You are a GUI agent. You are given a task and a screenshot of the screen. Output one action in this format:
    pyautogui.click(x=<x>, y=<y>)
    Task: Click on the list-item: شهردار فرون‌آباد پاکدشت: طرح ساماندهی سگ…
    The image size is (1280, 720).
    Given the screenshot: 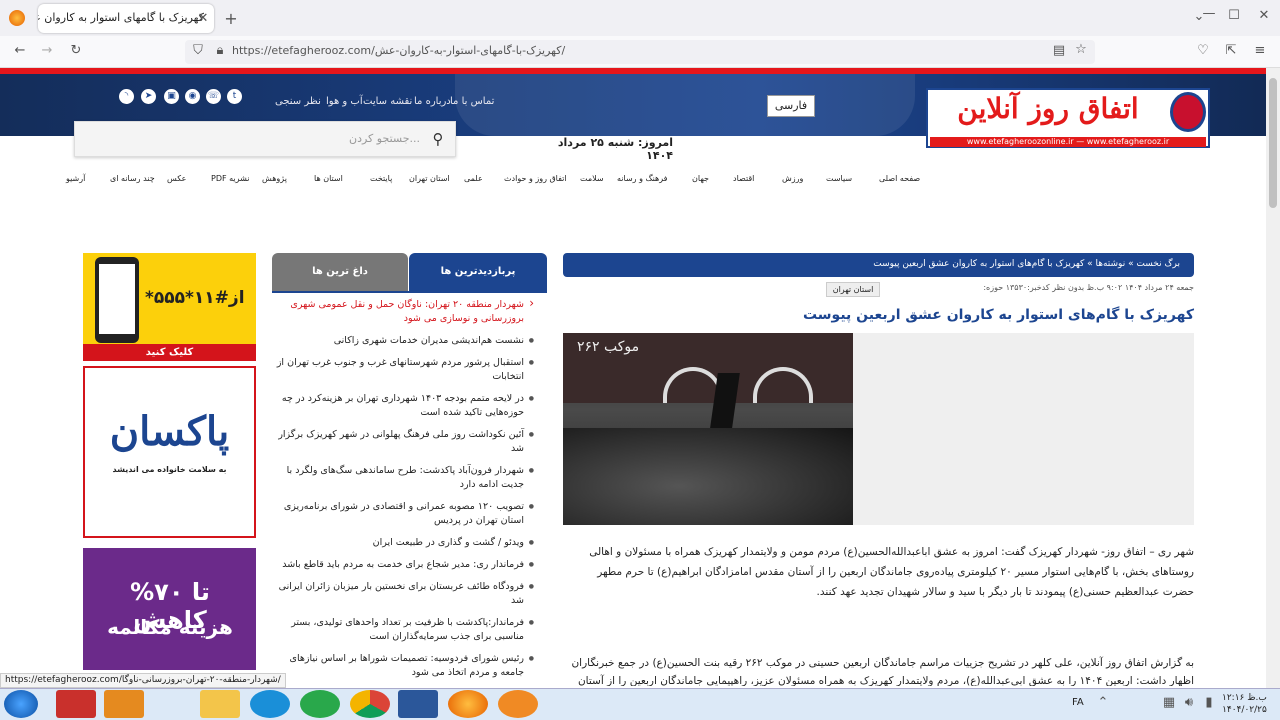 What is the action you would take?
    pyautogui.click(x=403, y=478)
    